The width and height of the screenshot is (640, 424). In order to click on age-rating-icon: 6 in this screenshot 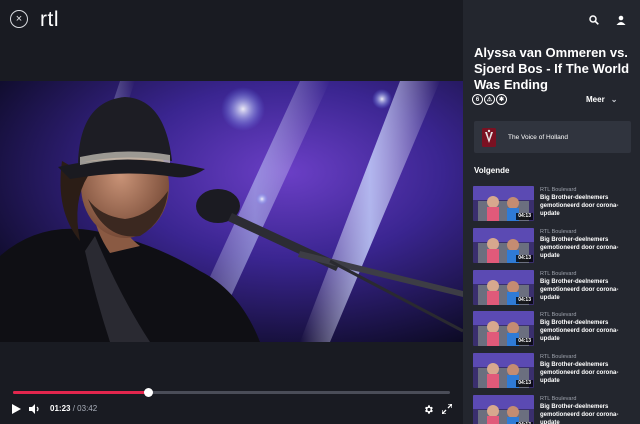, I will do `click(477, 99)`.